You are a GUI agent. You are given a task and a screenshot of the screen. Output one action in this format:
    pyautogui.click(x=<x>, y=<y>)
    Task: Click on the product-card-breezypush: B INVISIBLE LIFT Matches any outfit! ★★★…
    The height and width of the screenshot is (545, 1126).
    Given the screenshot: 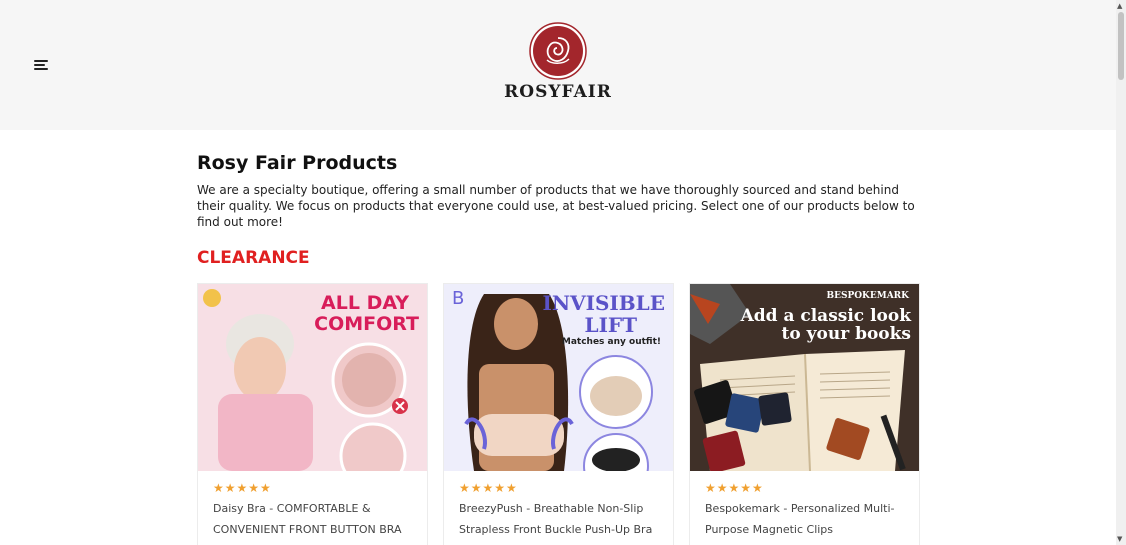 What is the action you would take?
    pyautogui.click(x=558, y=414)
    